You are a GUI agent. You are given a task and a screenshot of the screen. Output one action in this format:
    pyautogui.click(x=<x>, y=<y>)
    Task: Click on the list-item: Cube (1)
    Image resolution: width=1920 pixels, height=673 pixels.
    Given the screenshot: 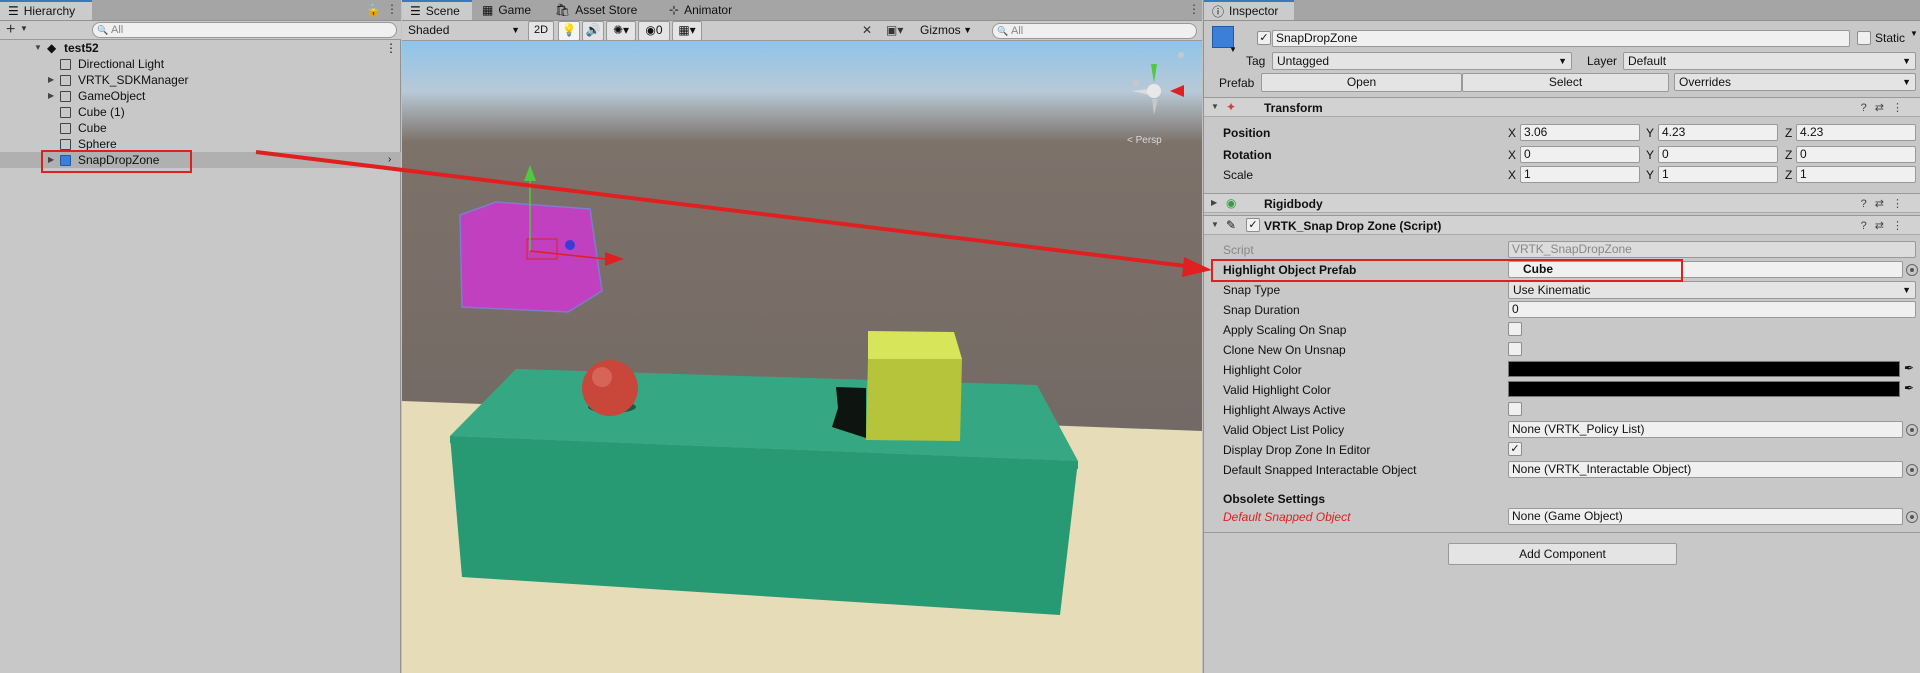 What is the action you would take?
    pyautogui.click(x=200, y=112)
    